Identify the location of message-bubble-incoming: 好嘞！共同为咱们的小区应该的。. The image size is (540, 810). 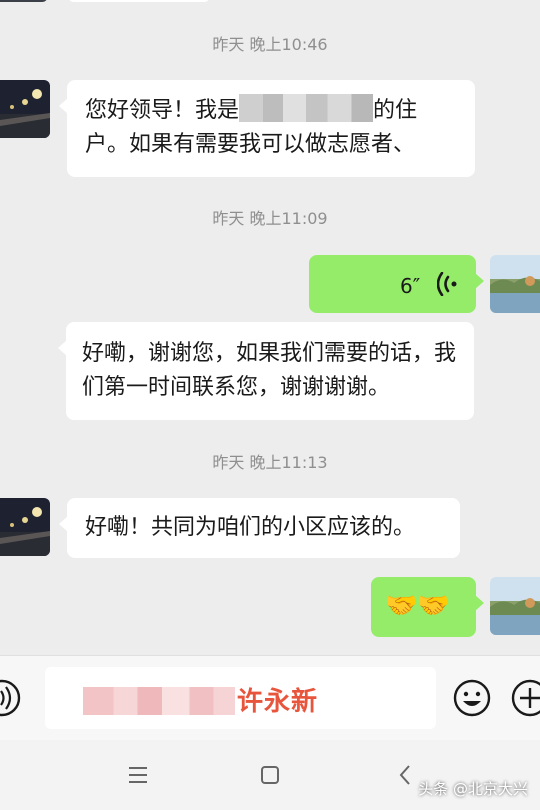
(259, 528).